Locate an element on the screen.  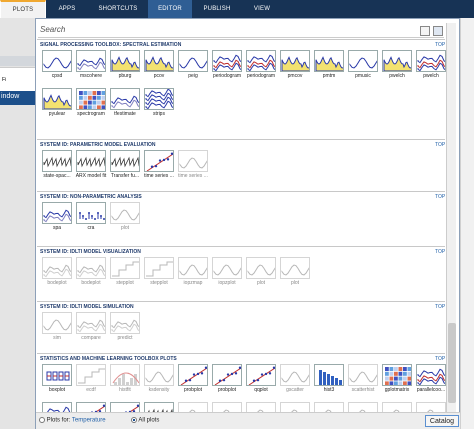
plots-for-radio is located at coordinates (42, 420).